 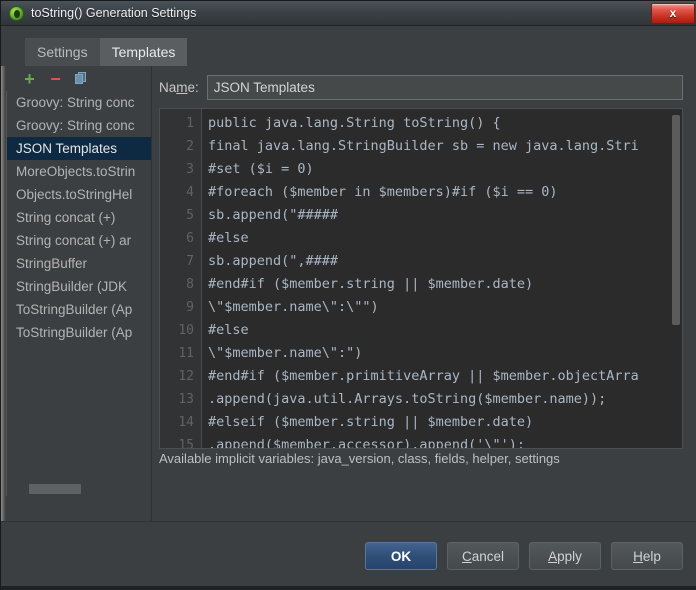 What do you see at coordinates (190, 261) in the screenshot?
I see `line-number: 7` at bounding box center [190, 261].